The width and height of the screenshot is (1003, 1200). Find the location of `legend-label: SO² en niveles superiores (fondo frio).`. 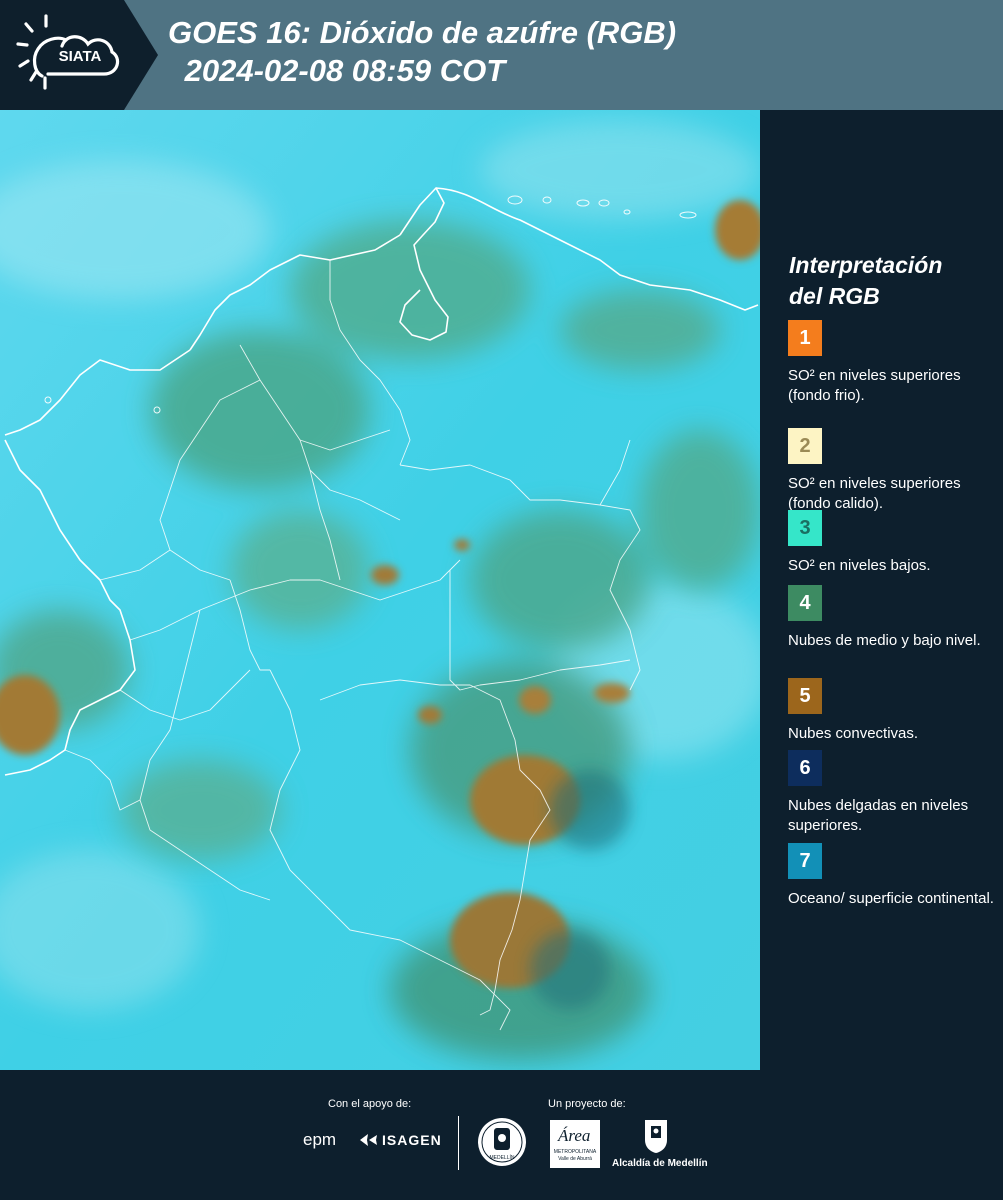

legend-label: SO² en niveles superiores (fondo frio). is located at coordinates (874, 385).